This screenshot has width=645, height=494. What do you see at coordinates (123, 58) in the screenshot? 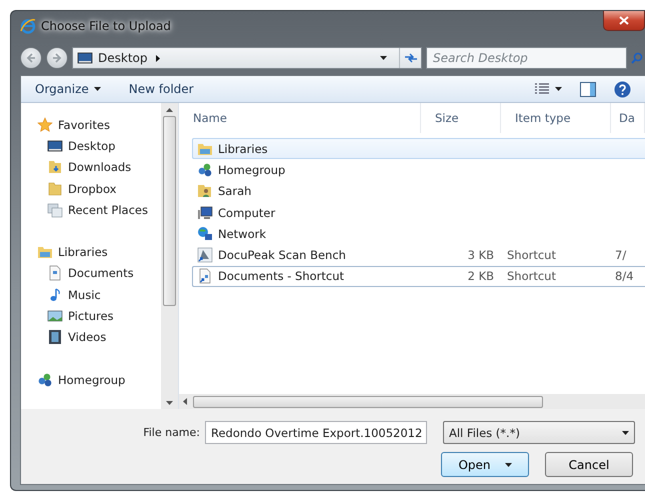
I see `breadcrumb-location: Desktop` at bounding box center [123, 58].